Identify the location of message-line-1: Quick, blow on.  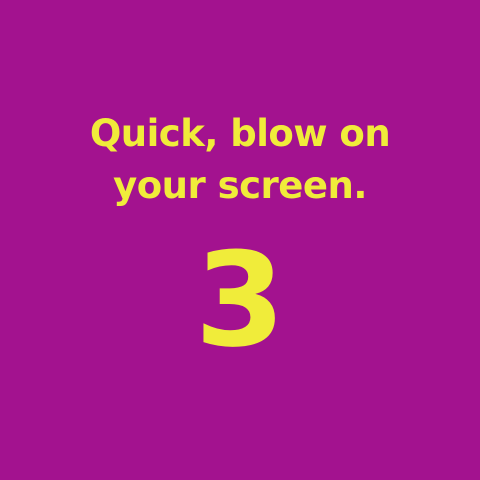
(240, 133).